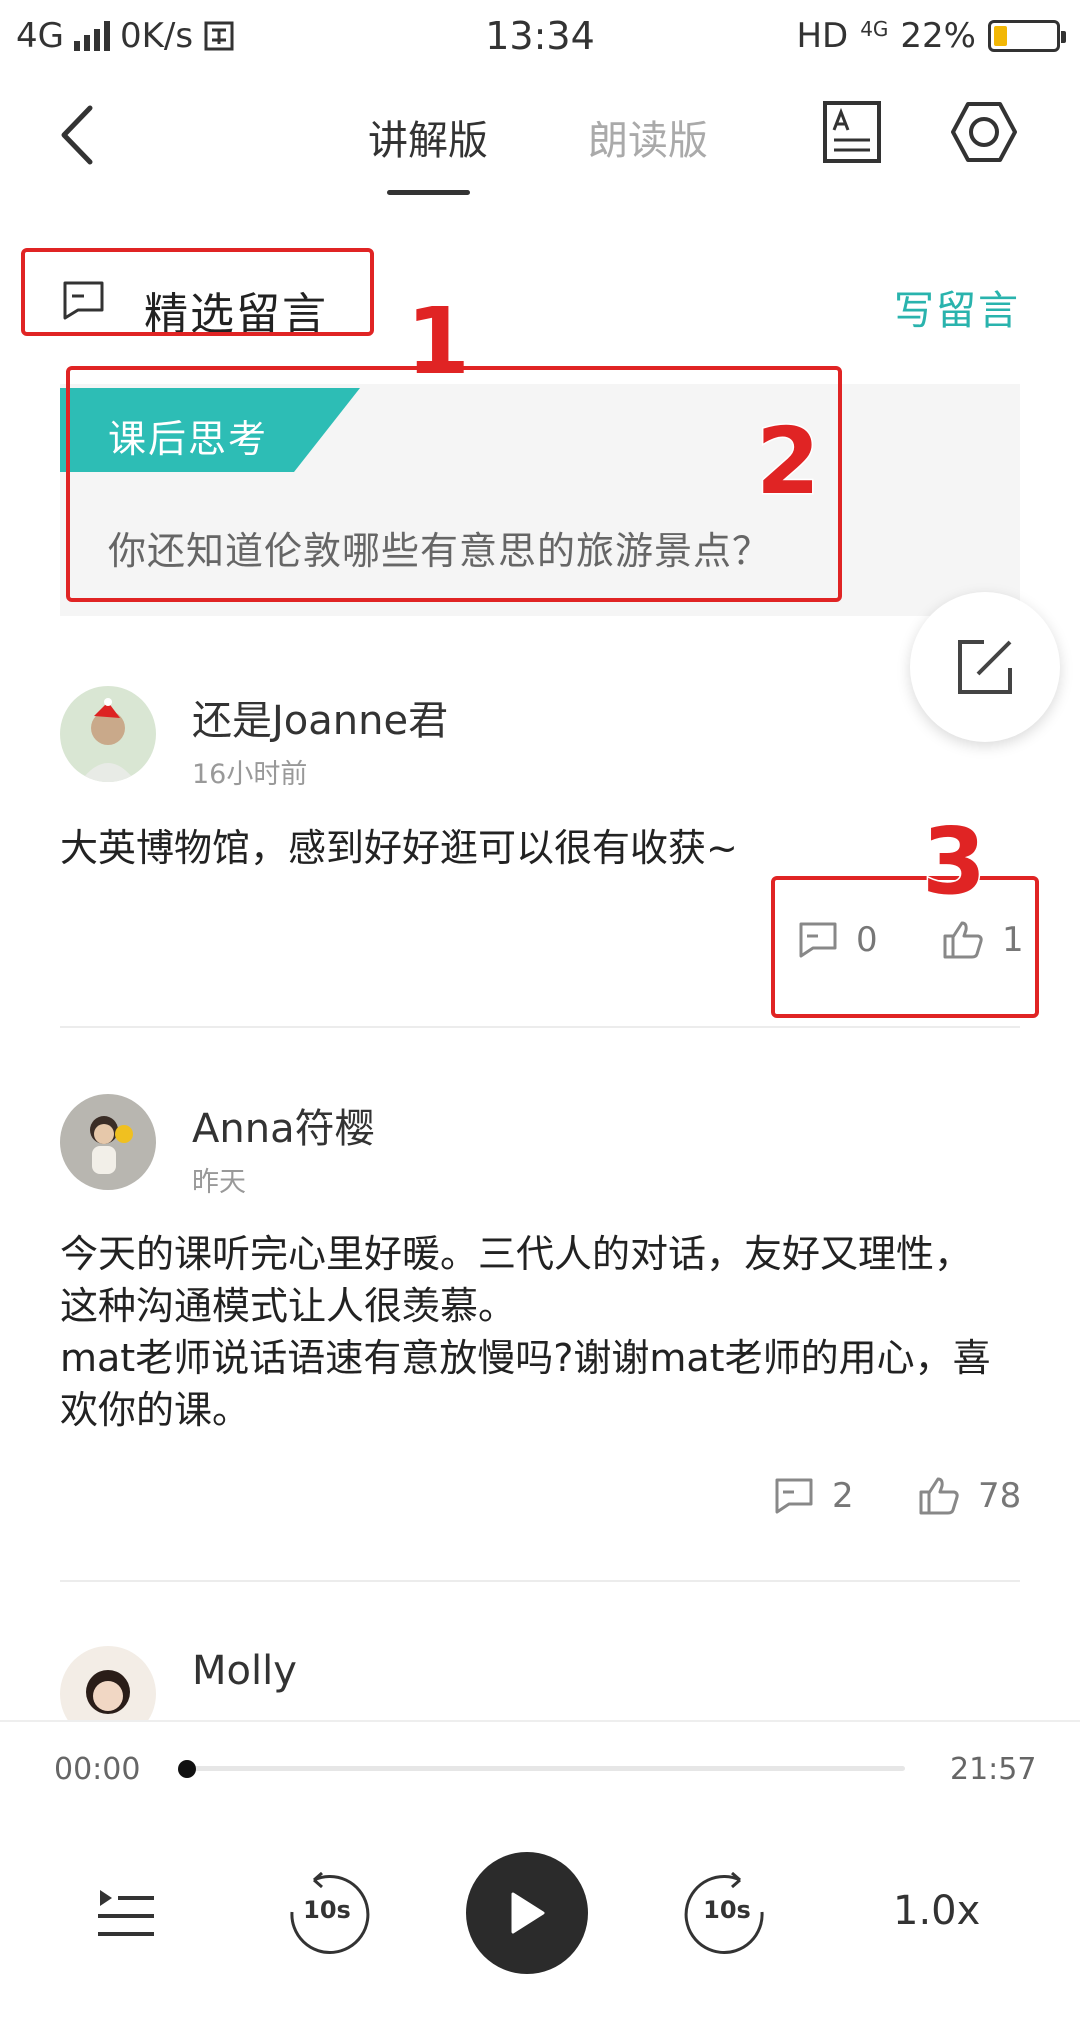 The image size is (1080, 2034). Describe the element at coordinates (126, 1914) in the screenshot. I see `playlist-icon` at that location.